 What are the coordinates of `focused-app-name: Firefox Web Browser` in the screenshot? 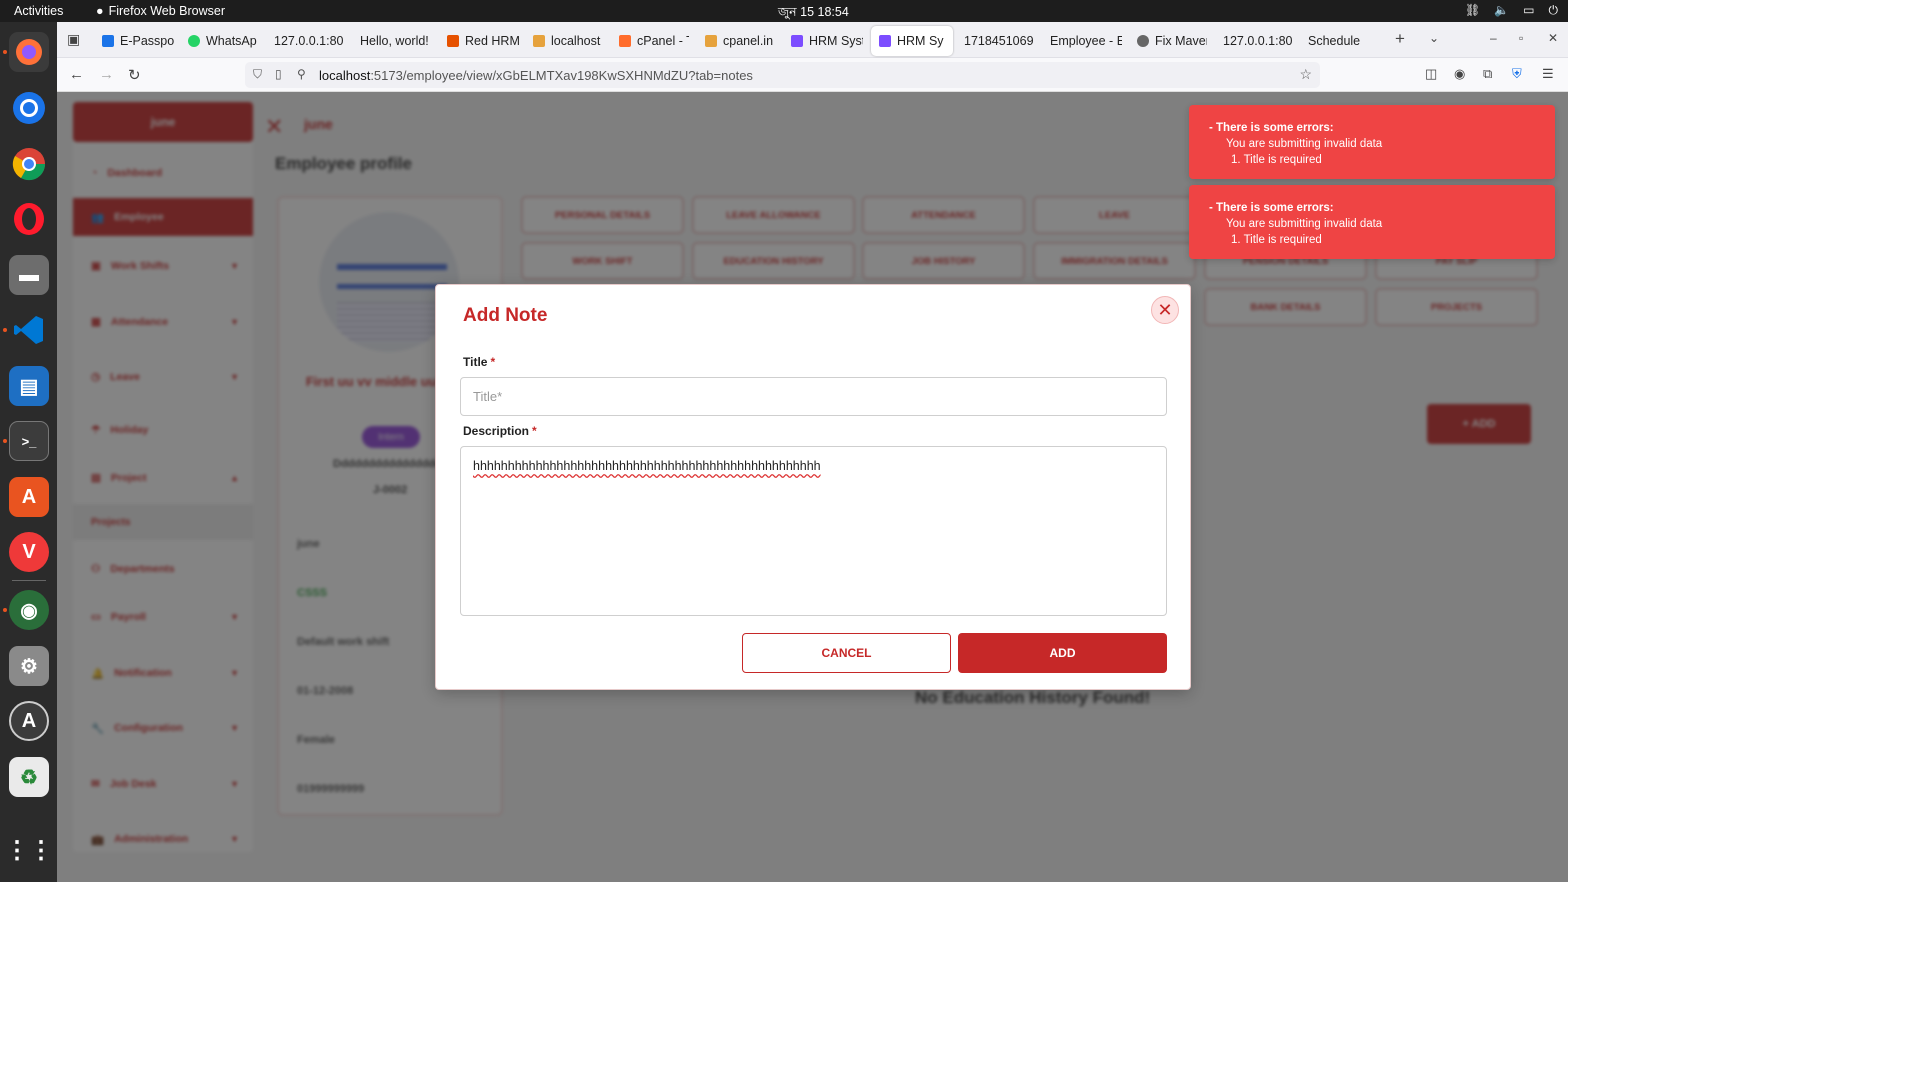 It's located at (167, 11).